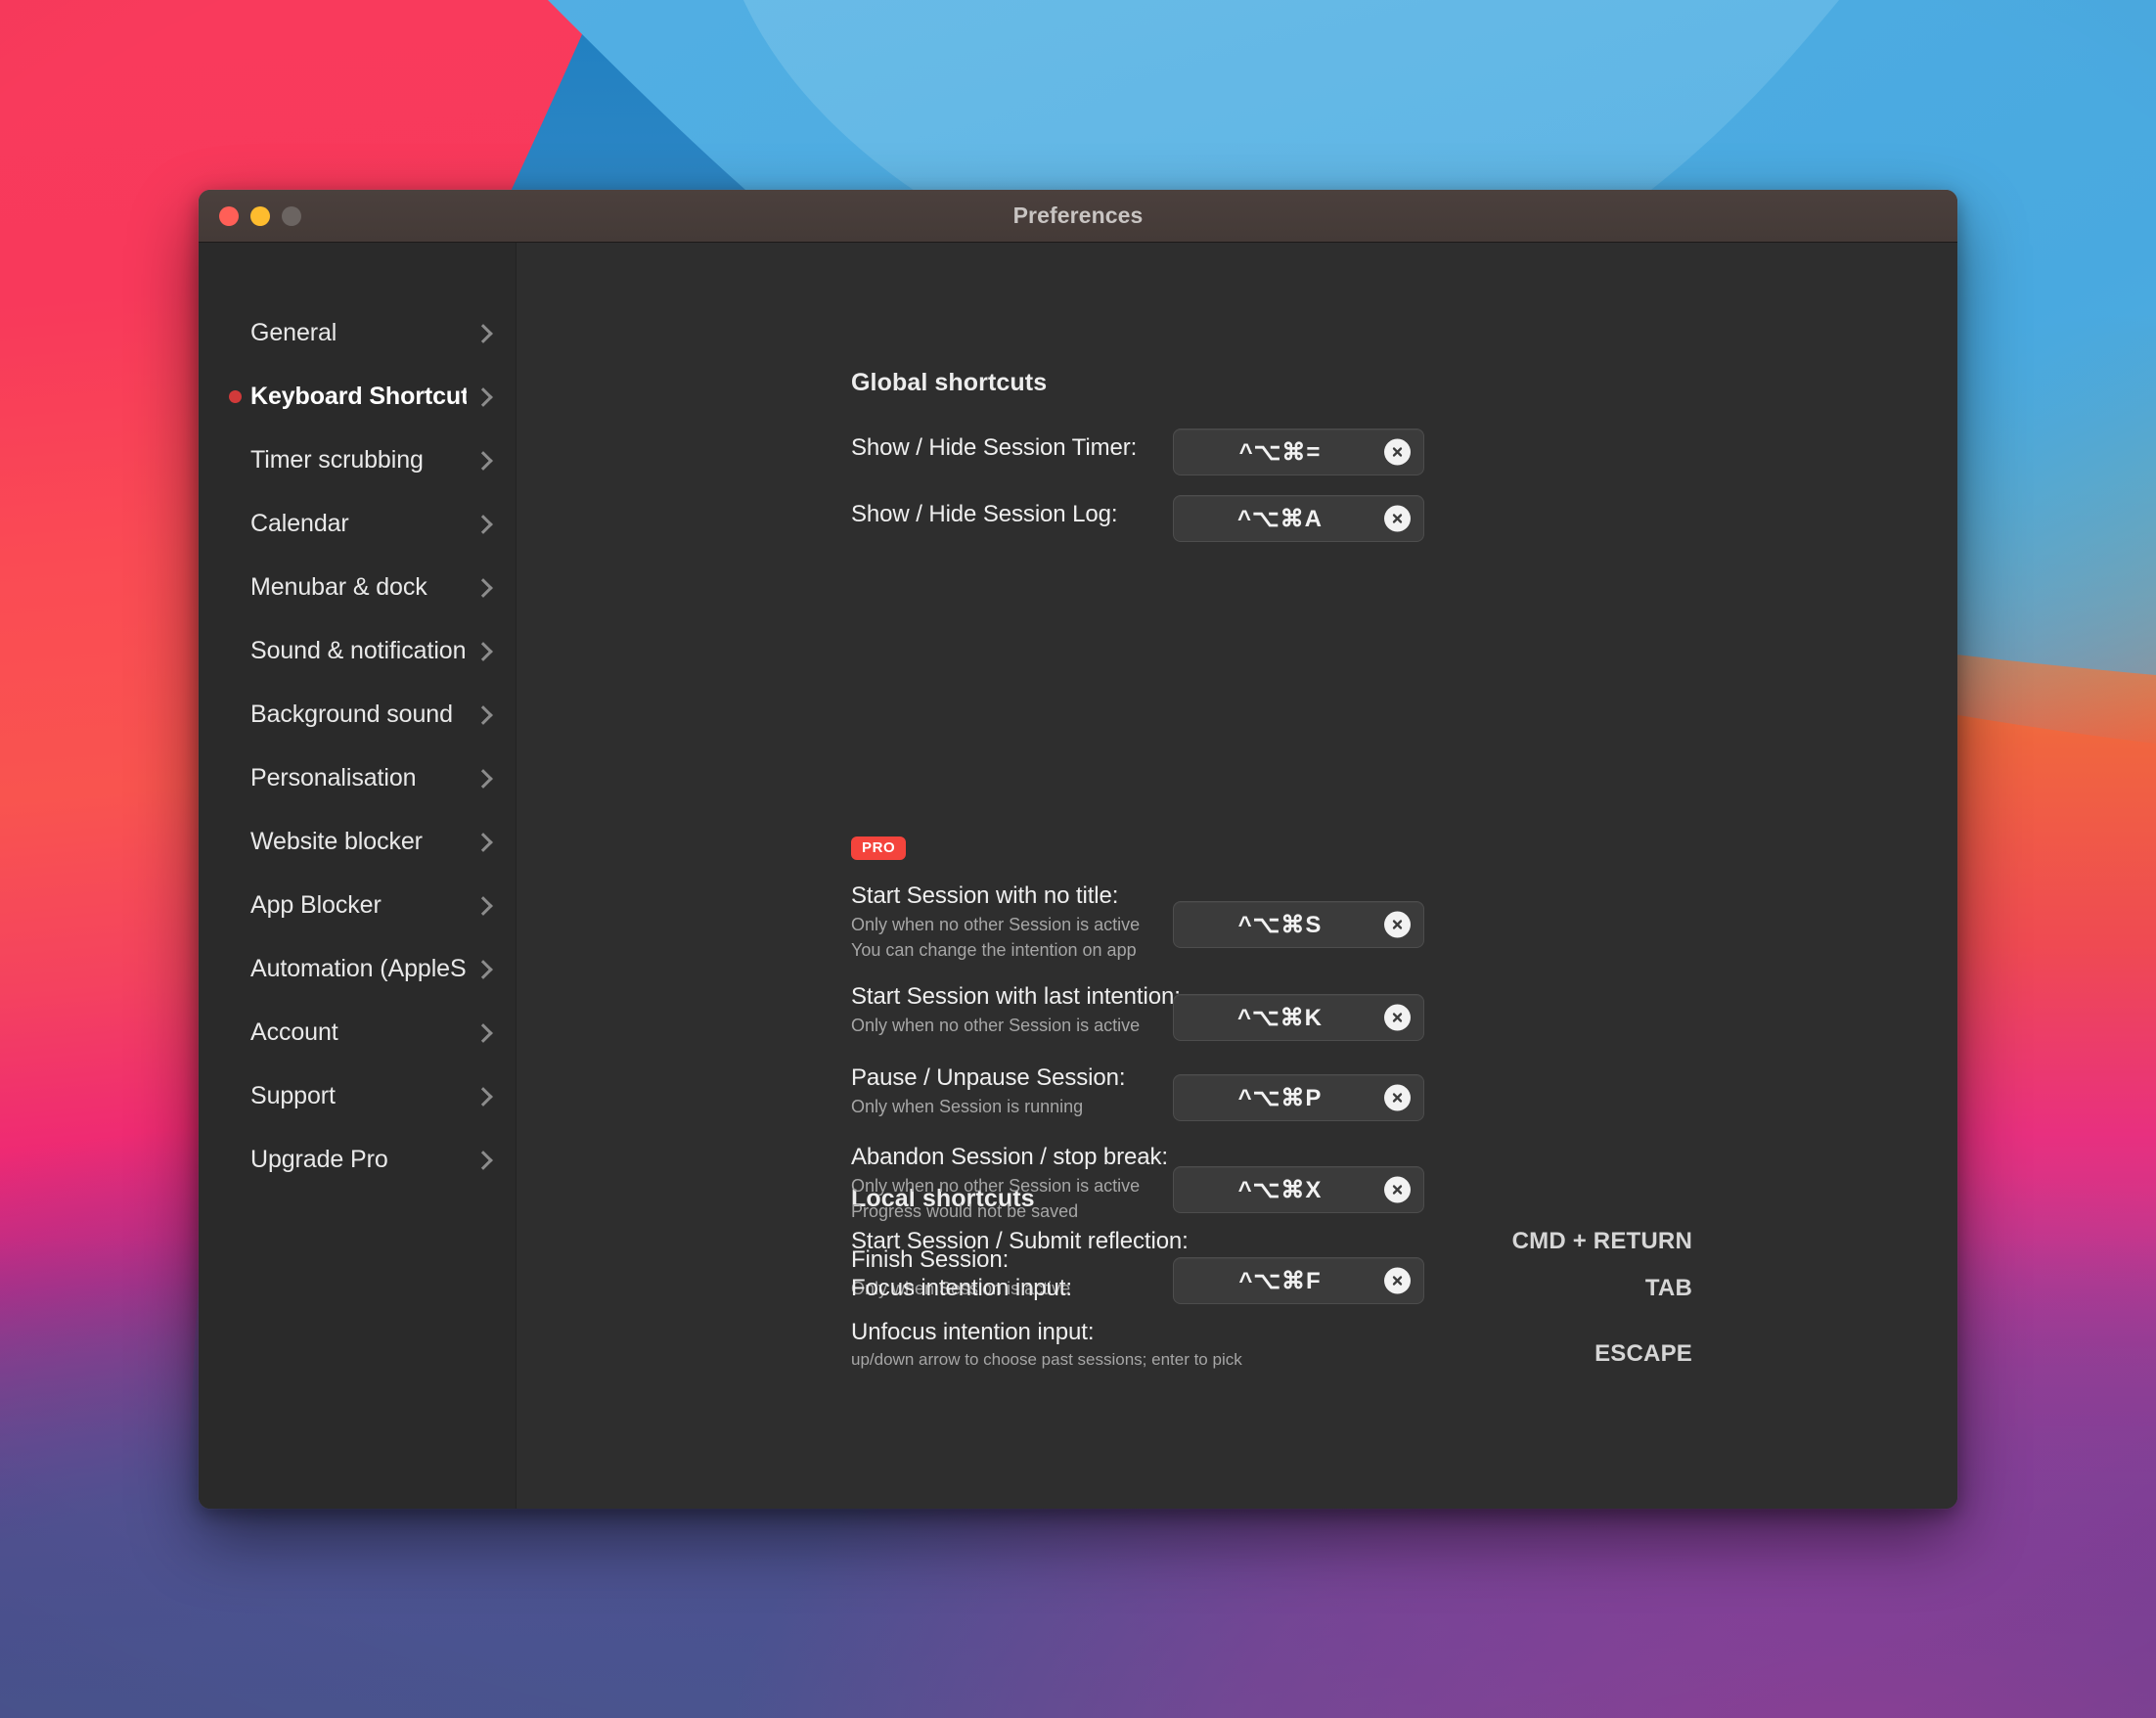  Describe the element at coordinates (1280, 1281) in the screenshot. I see `shortcut-keys-value: ^⌥⌘F` at that location.